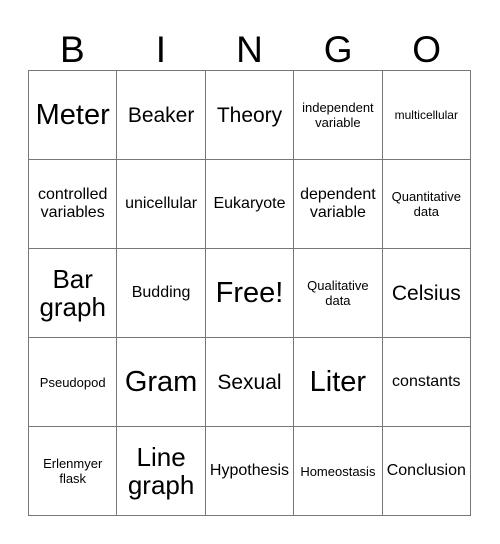 This screenshot has width=500, height=544. I want to click on bingo-cell: Meter, so click(73, 115).